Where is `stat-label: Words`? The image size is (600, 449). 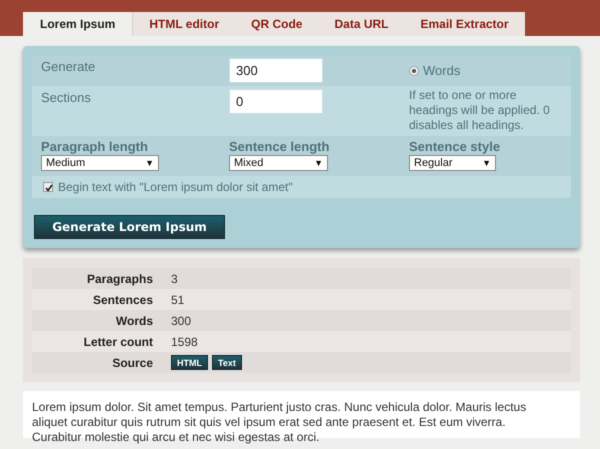
stat-label: Words is located at coordinates (133, 321).